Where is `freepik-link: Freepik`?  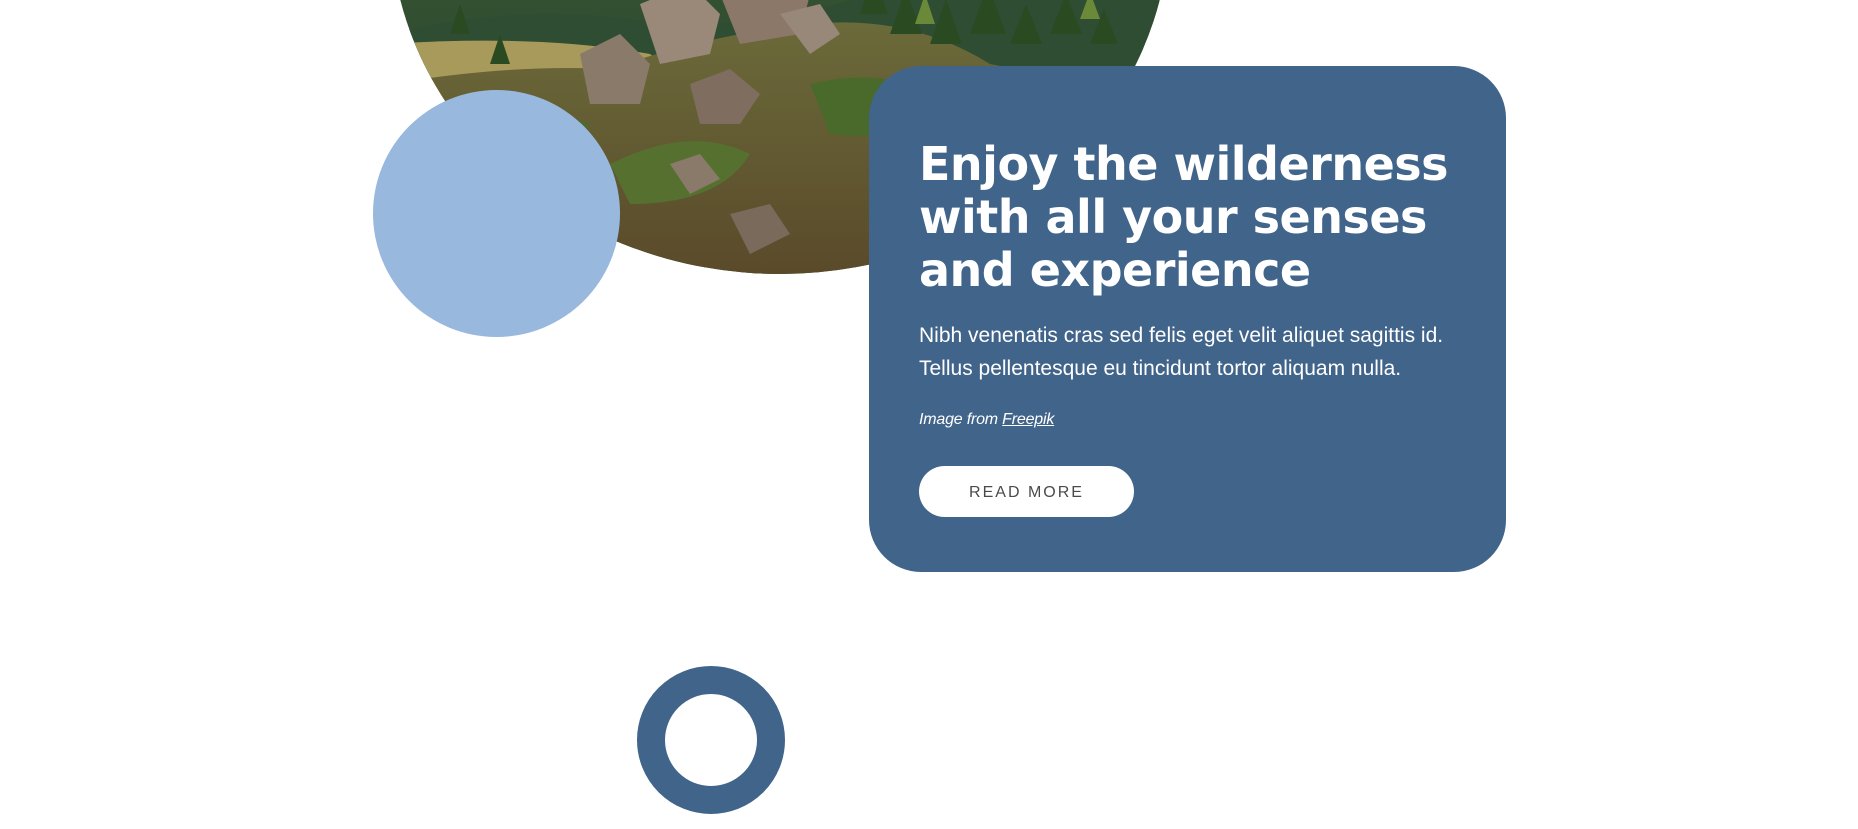
freepik-link: Freepik is located at coordinates (1028, 419).